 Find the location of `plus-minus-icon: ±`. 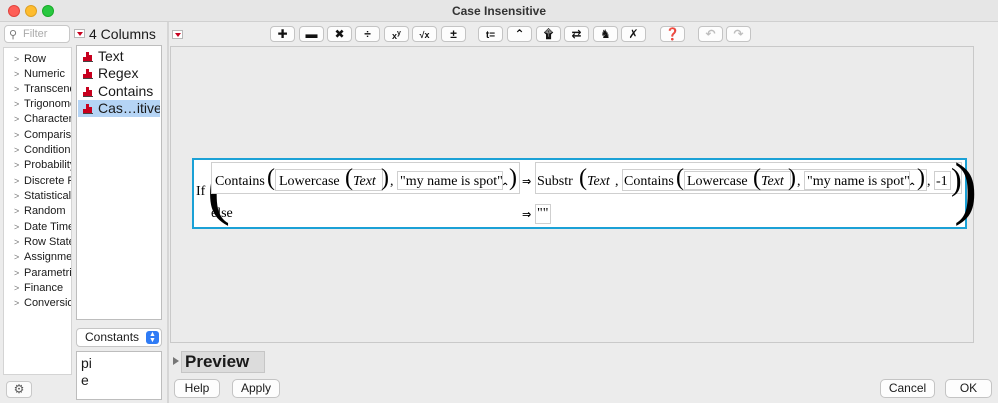

plus-minus-icon: ± is located at coordinates (453, 34).